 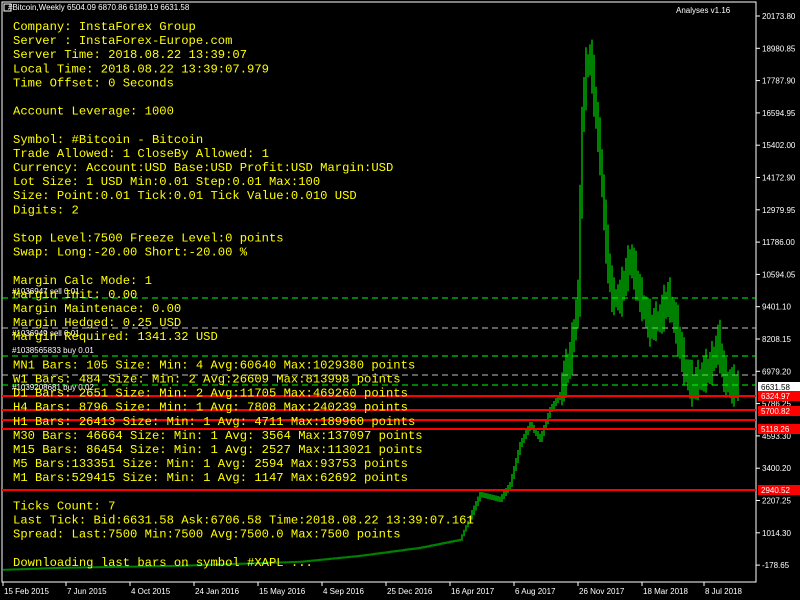 What do you see at coordinates (97, 309) in the screenshot?
I see `info-line: Margin Maintenace: 0.00` at bounding box center [97, 309].